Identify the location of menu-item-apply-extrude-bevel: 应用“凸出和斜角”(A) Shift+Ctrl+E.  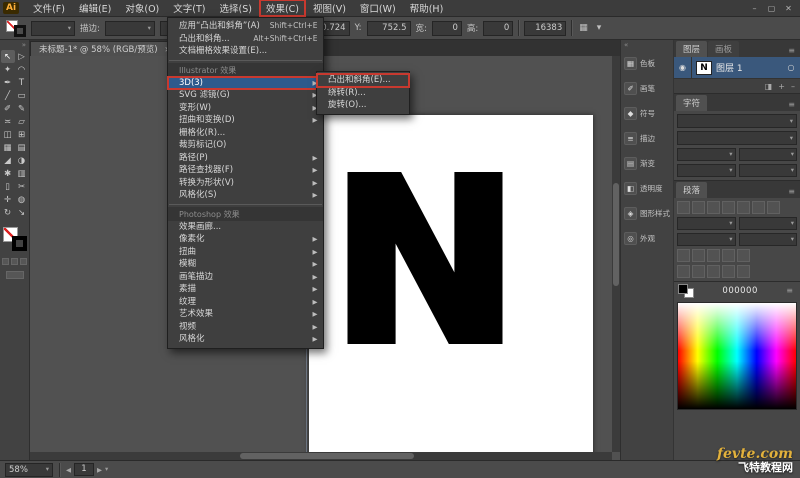
(245, 26).